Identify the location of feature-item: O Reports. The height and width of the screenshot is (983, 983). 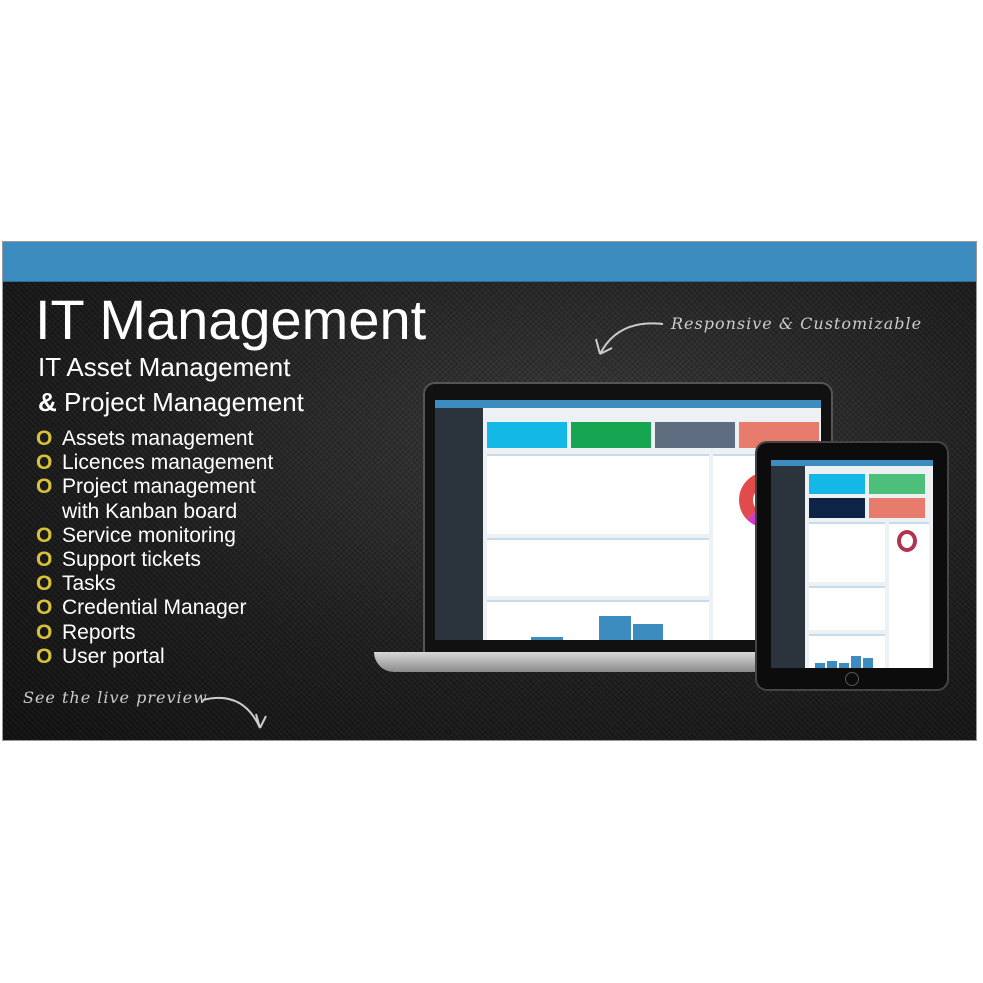
(154, 633).